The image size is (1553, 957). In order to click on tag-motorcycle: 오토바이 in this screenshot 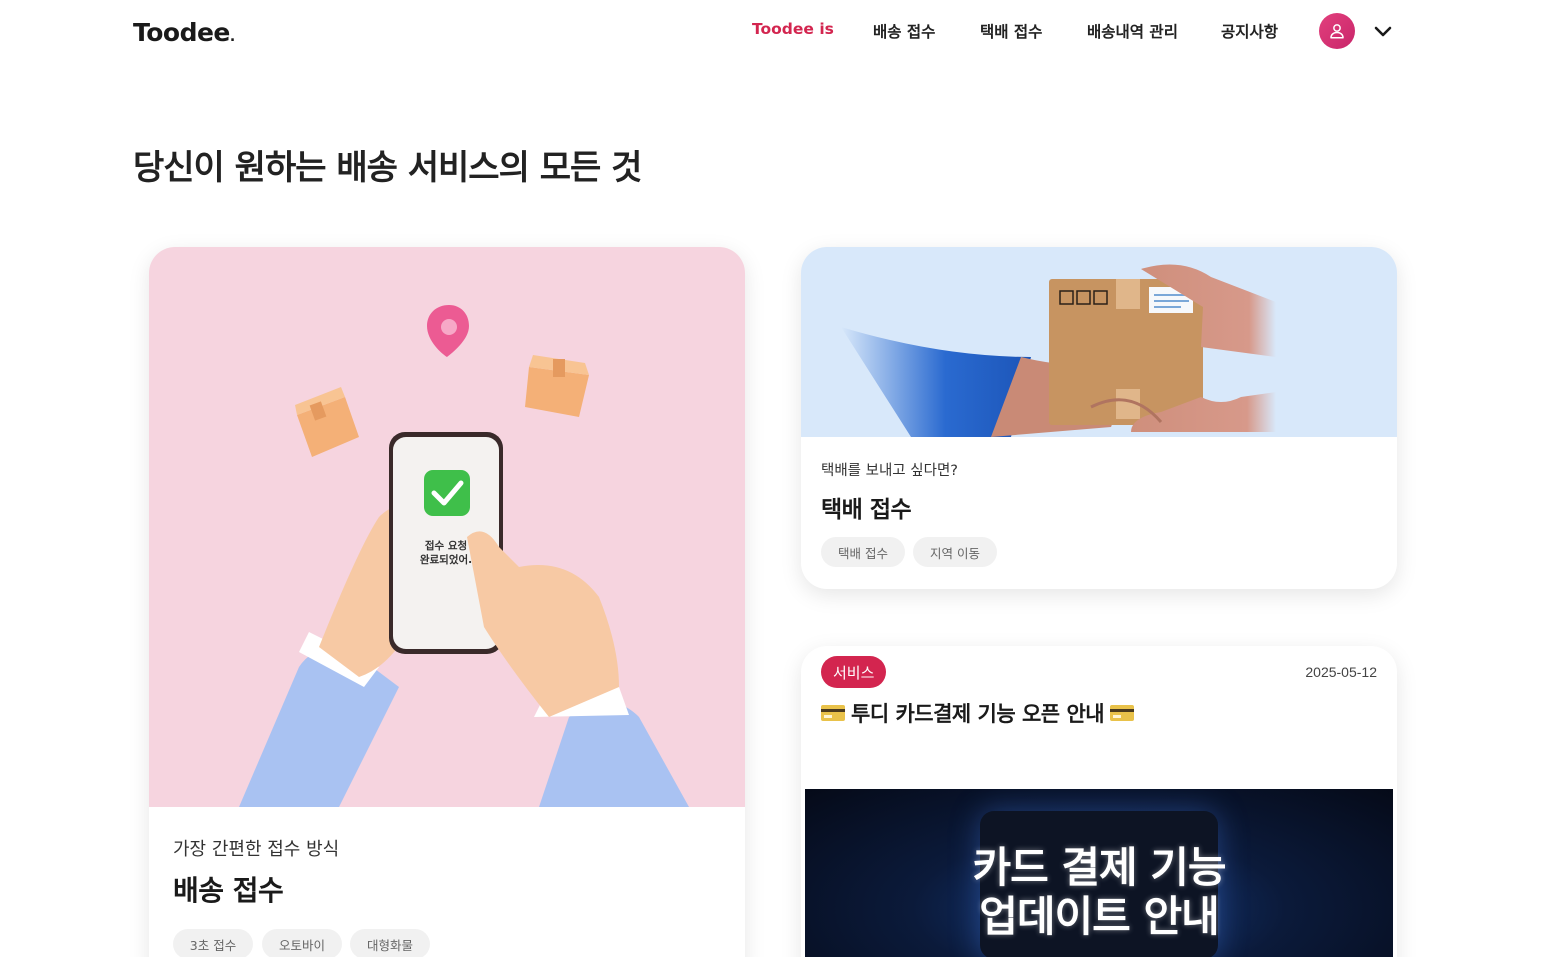, I will do `click(302, 943)`.